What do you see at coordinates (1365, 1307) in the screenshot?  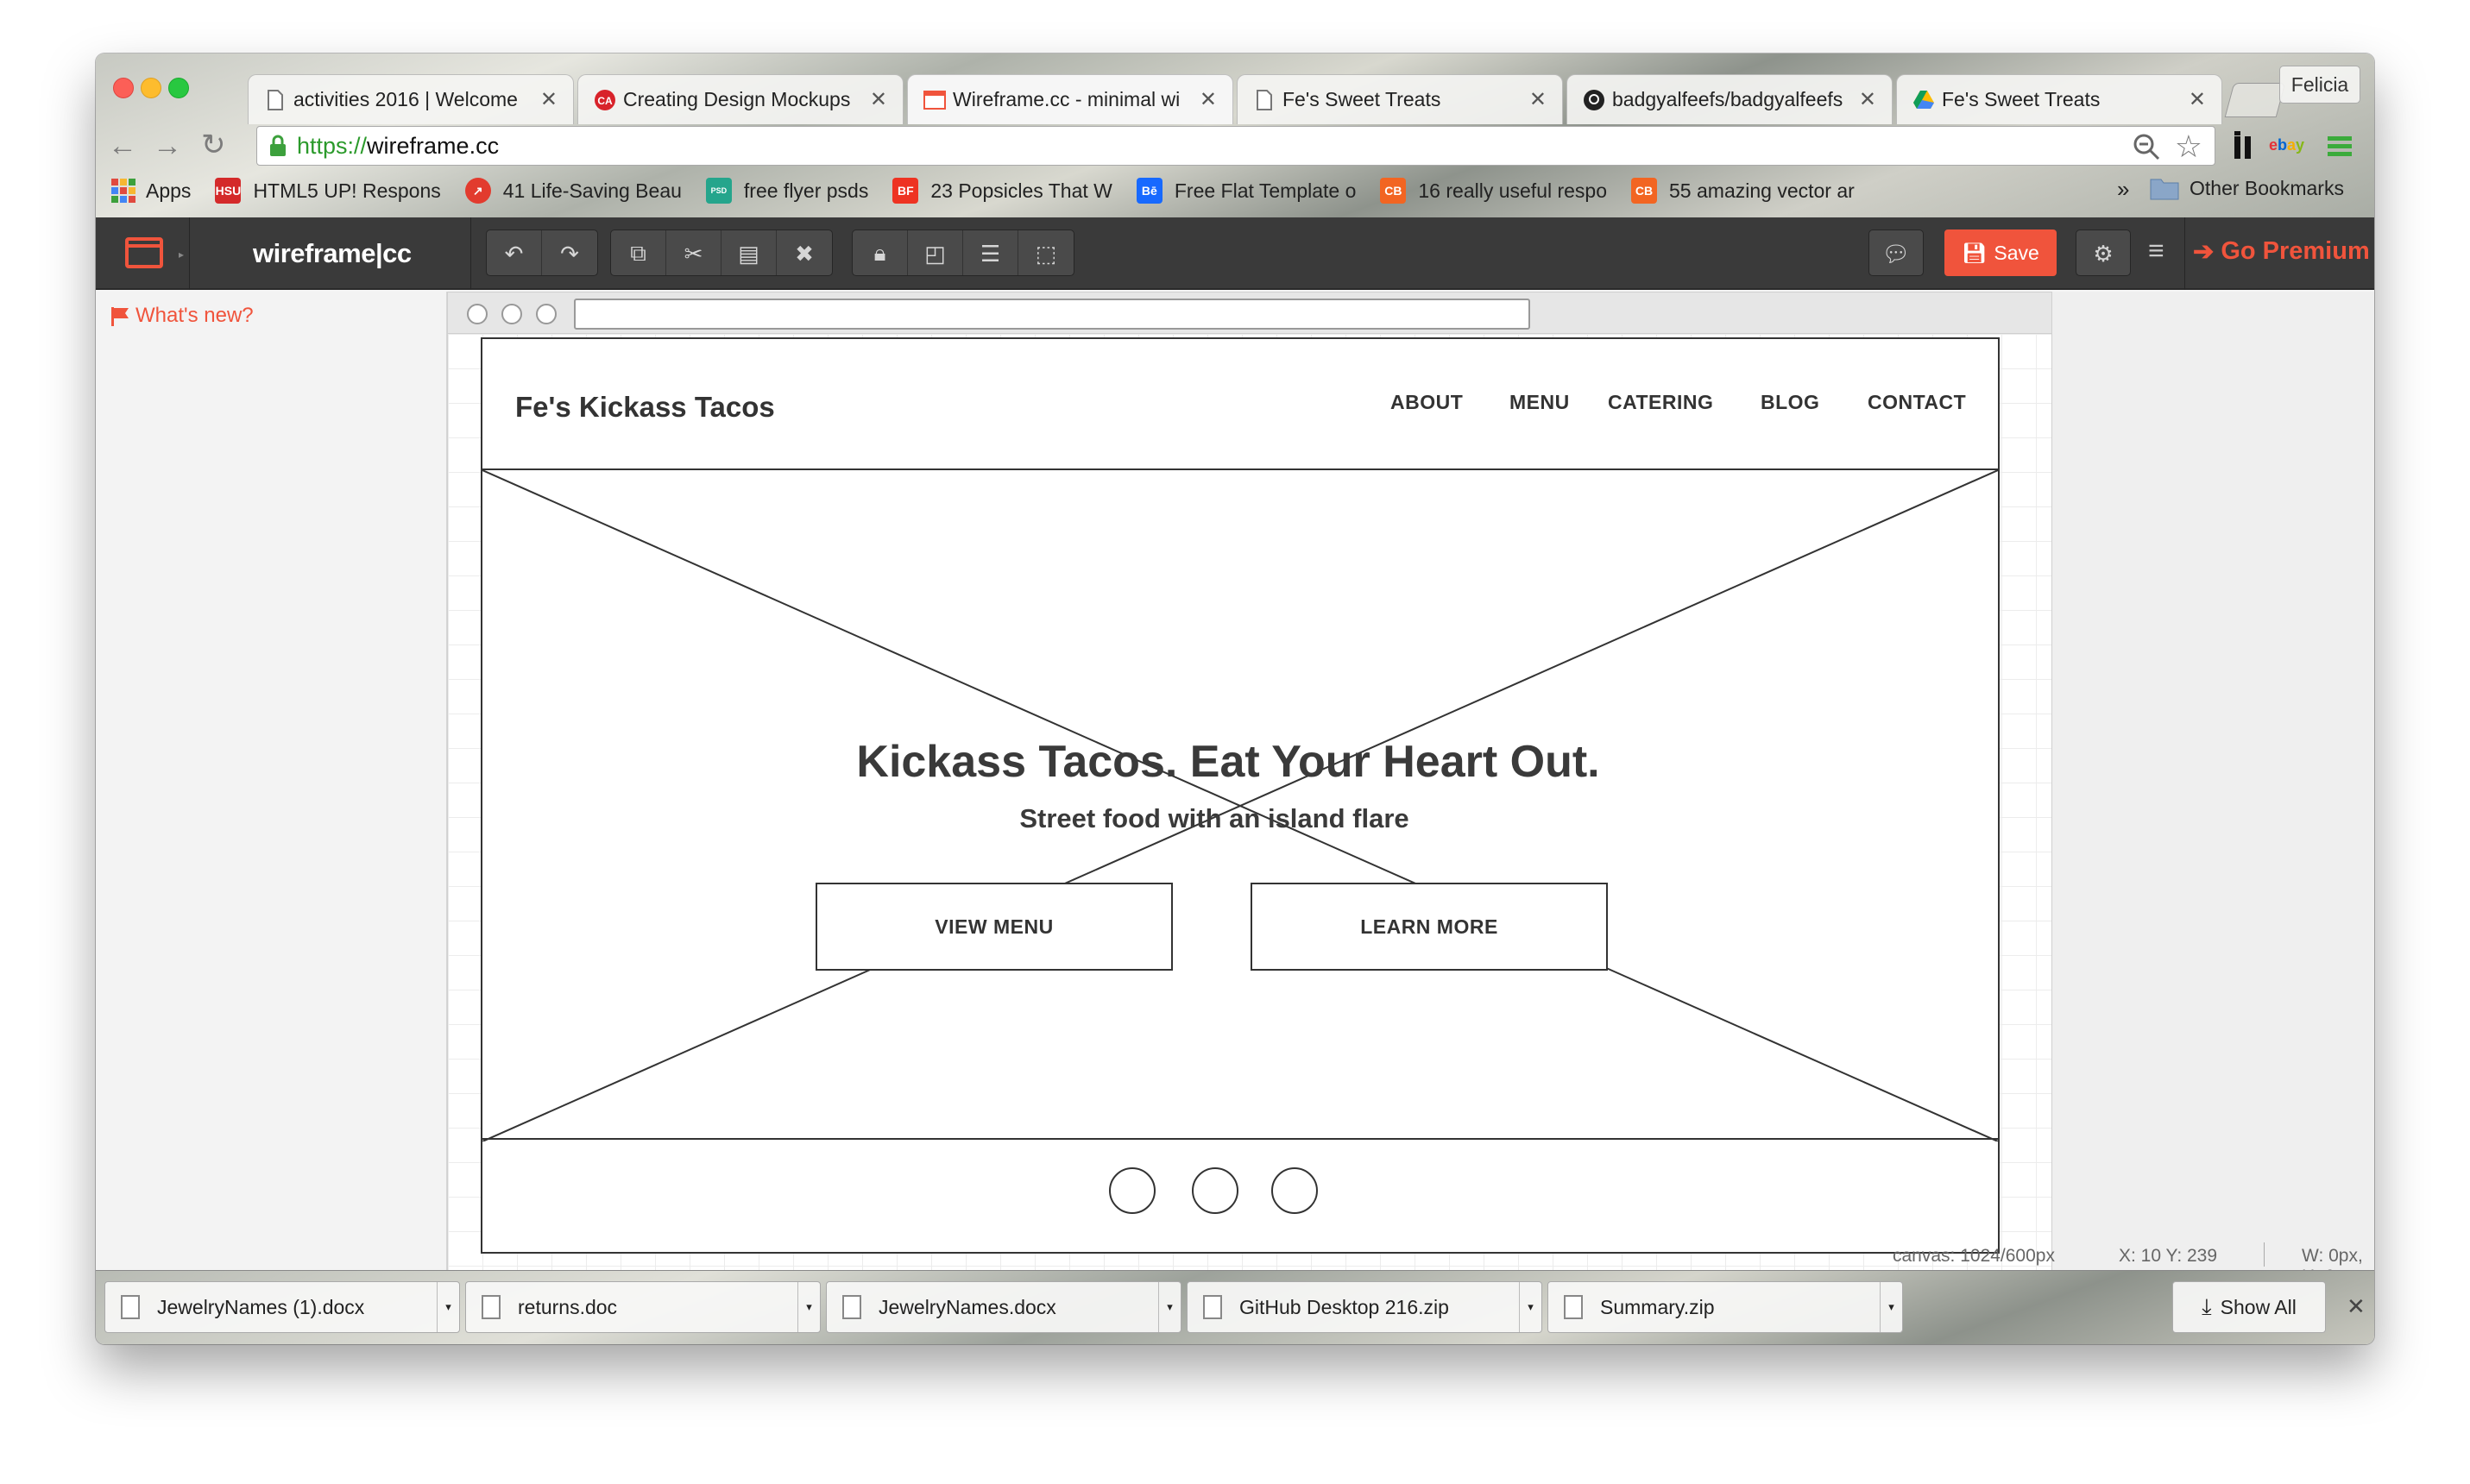 I see `download-item: GitHub Desktop 216.zip ▾` at bounding box center [1365, 1307].